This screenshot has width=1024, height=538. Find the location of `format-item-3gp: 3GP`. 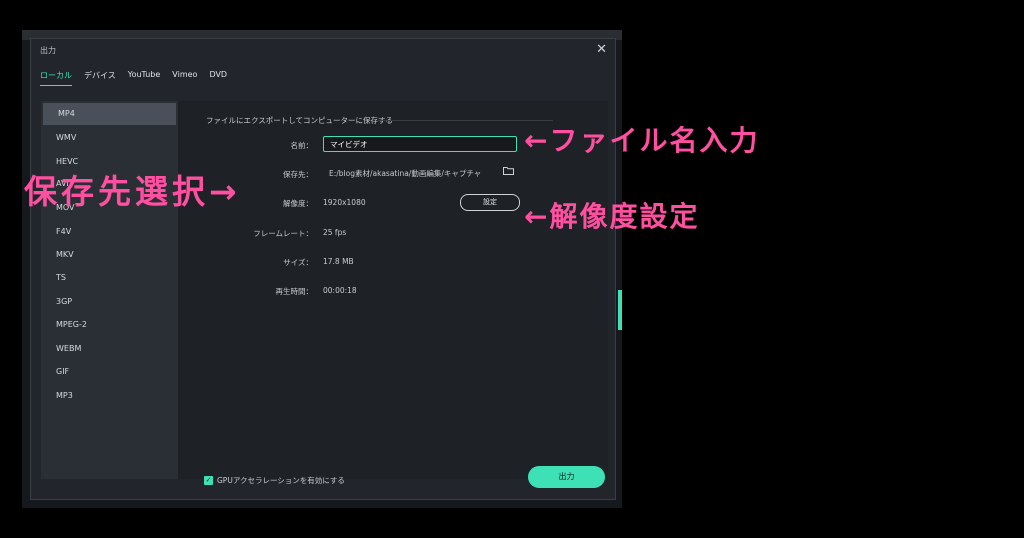

format-item-3gp: 3GP is located at coordinates (108, 302).